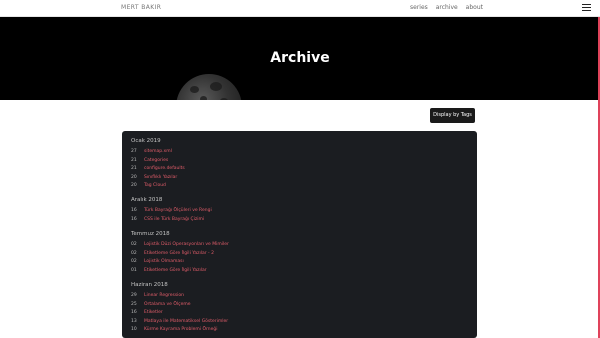 The width and height of the screenshot is (600, 338). What do you see at coordinates (141, 7) in the screenshot?
I see `site-brand: MERT BAKIR` at bounding box center [141, 7].